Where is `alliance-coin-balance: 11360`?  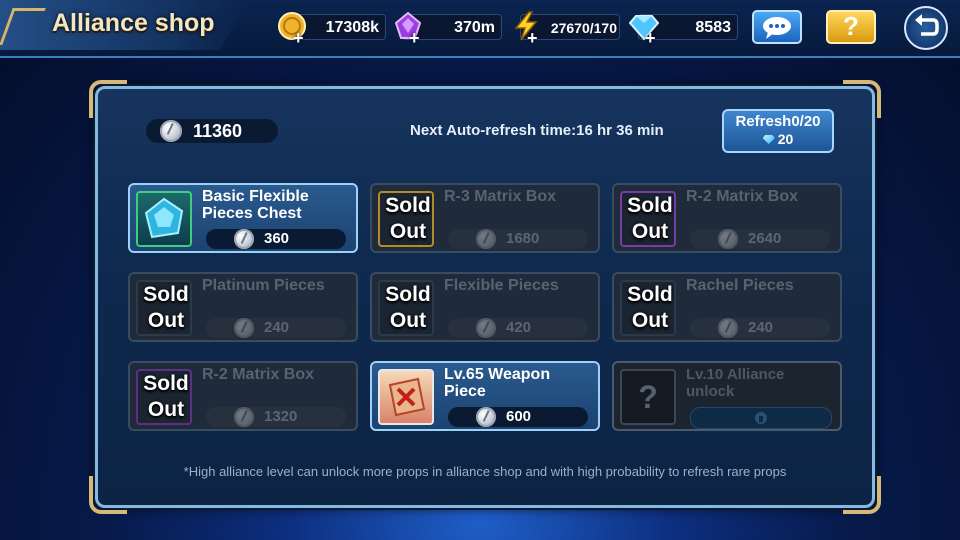
alliance-coin-balance: 11360 is located at coordinates (212, 131).